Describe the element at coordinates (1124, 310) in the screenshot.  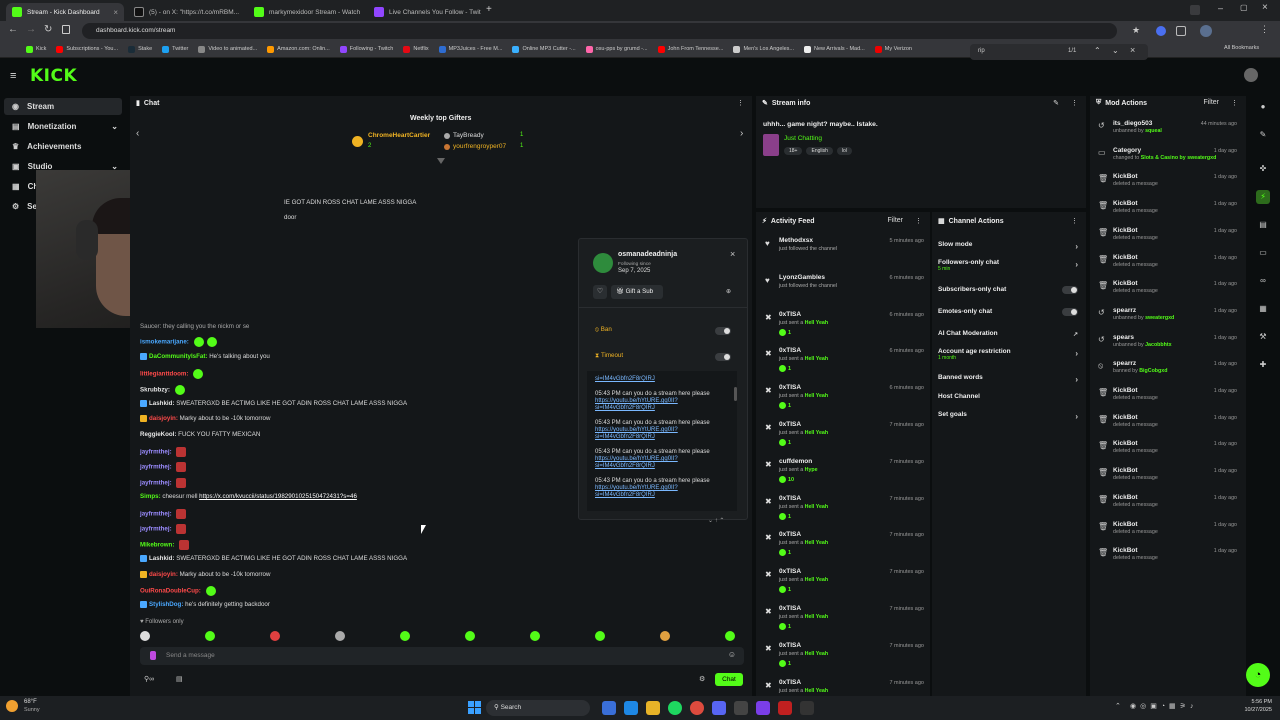
I see `mod-action-target: spearrz` at that location.